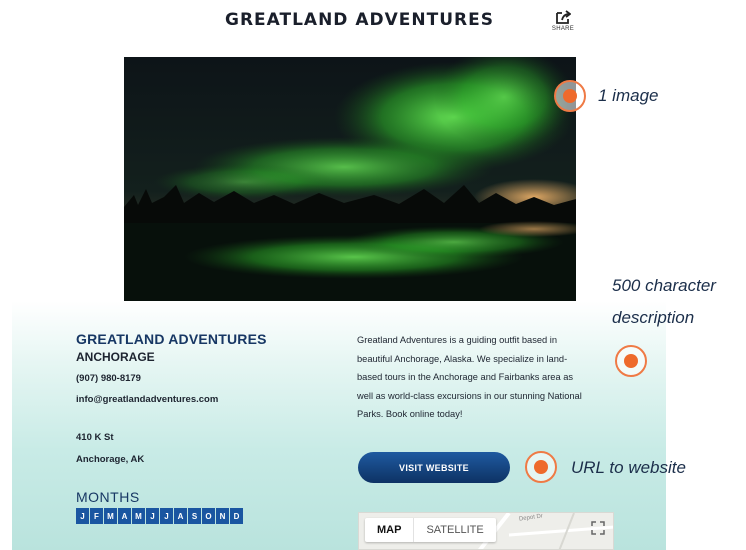 This screenshot has height=550, width=746. What do you see at coordinates (171, 339) in the screenshot?
I see `business-name: GREATLAND ADVENTURES` at bounding box center [171, 339].